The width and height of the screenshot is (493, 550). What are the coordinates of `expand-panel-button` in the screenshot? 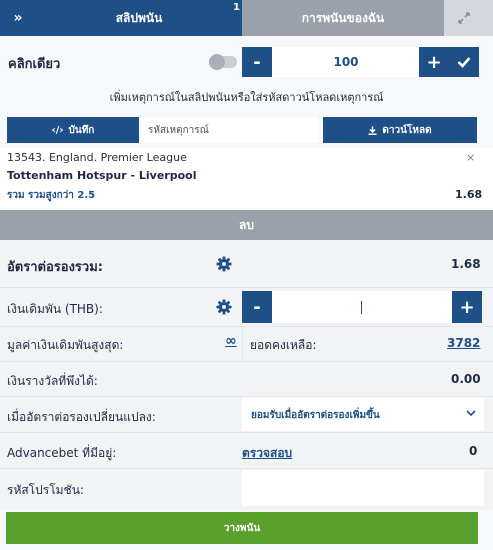 It's located at (464, 18).